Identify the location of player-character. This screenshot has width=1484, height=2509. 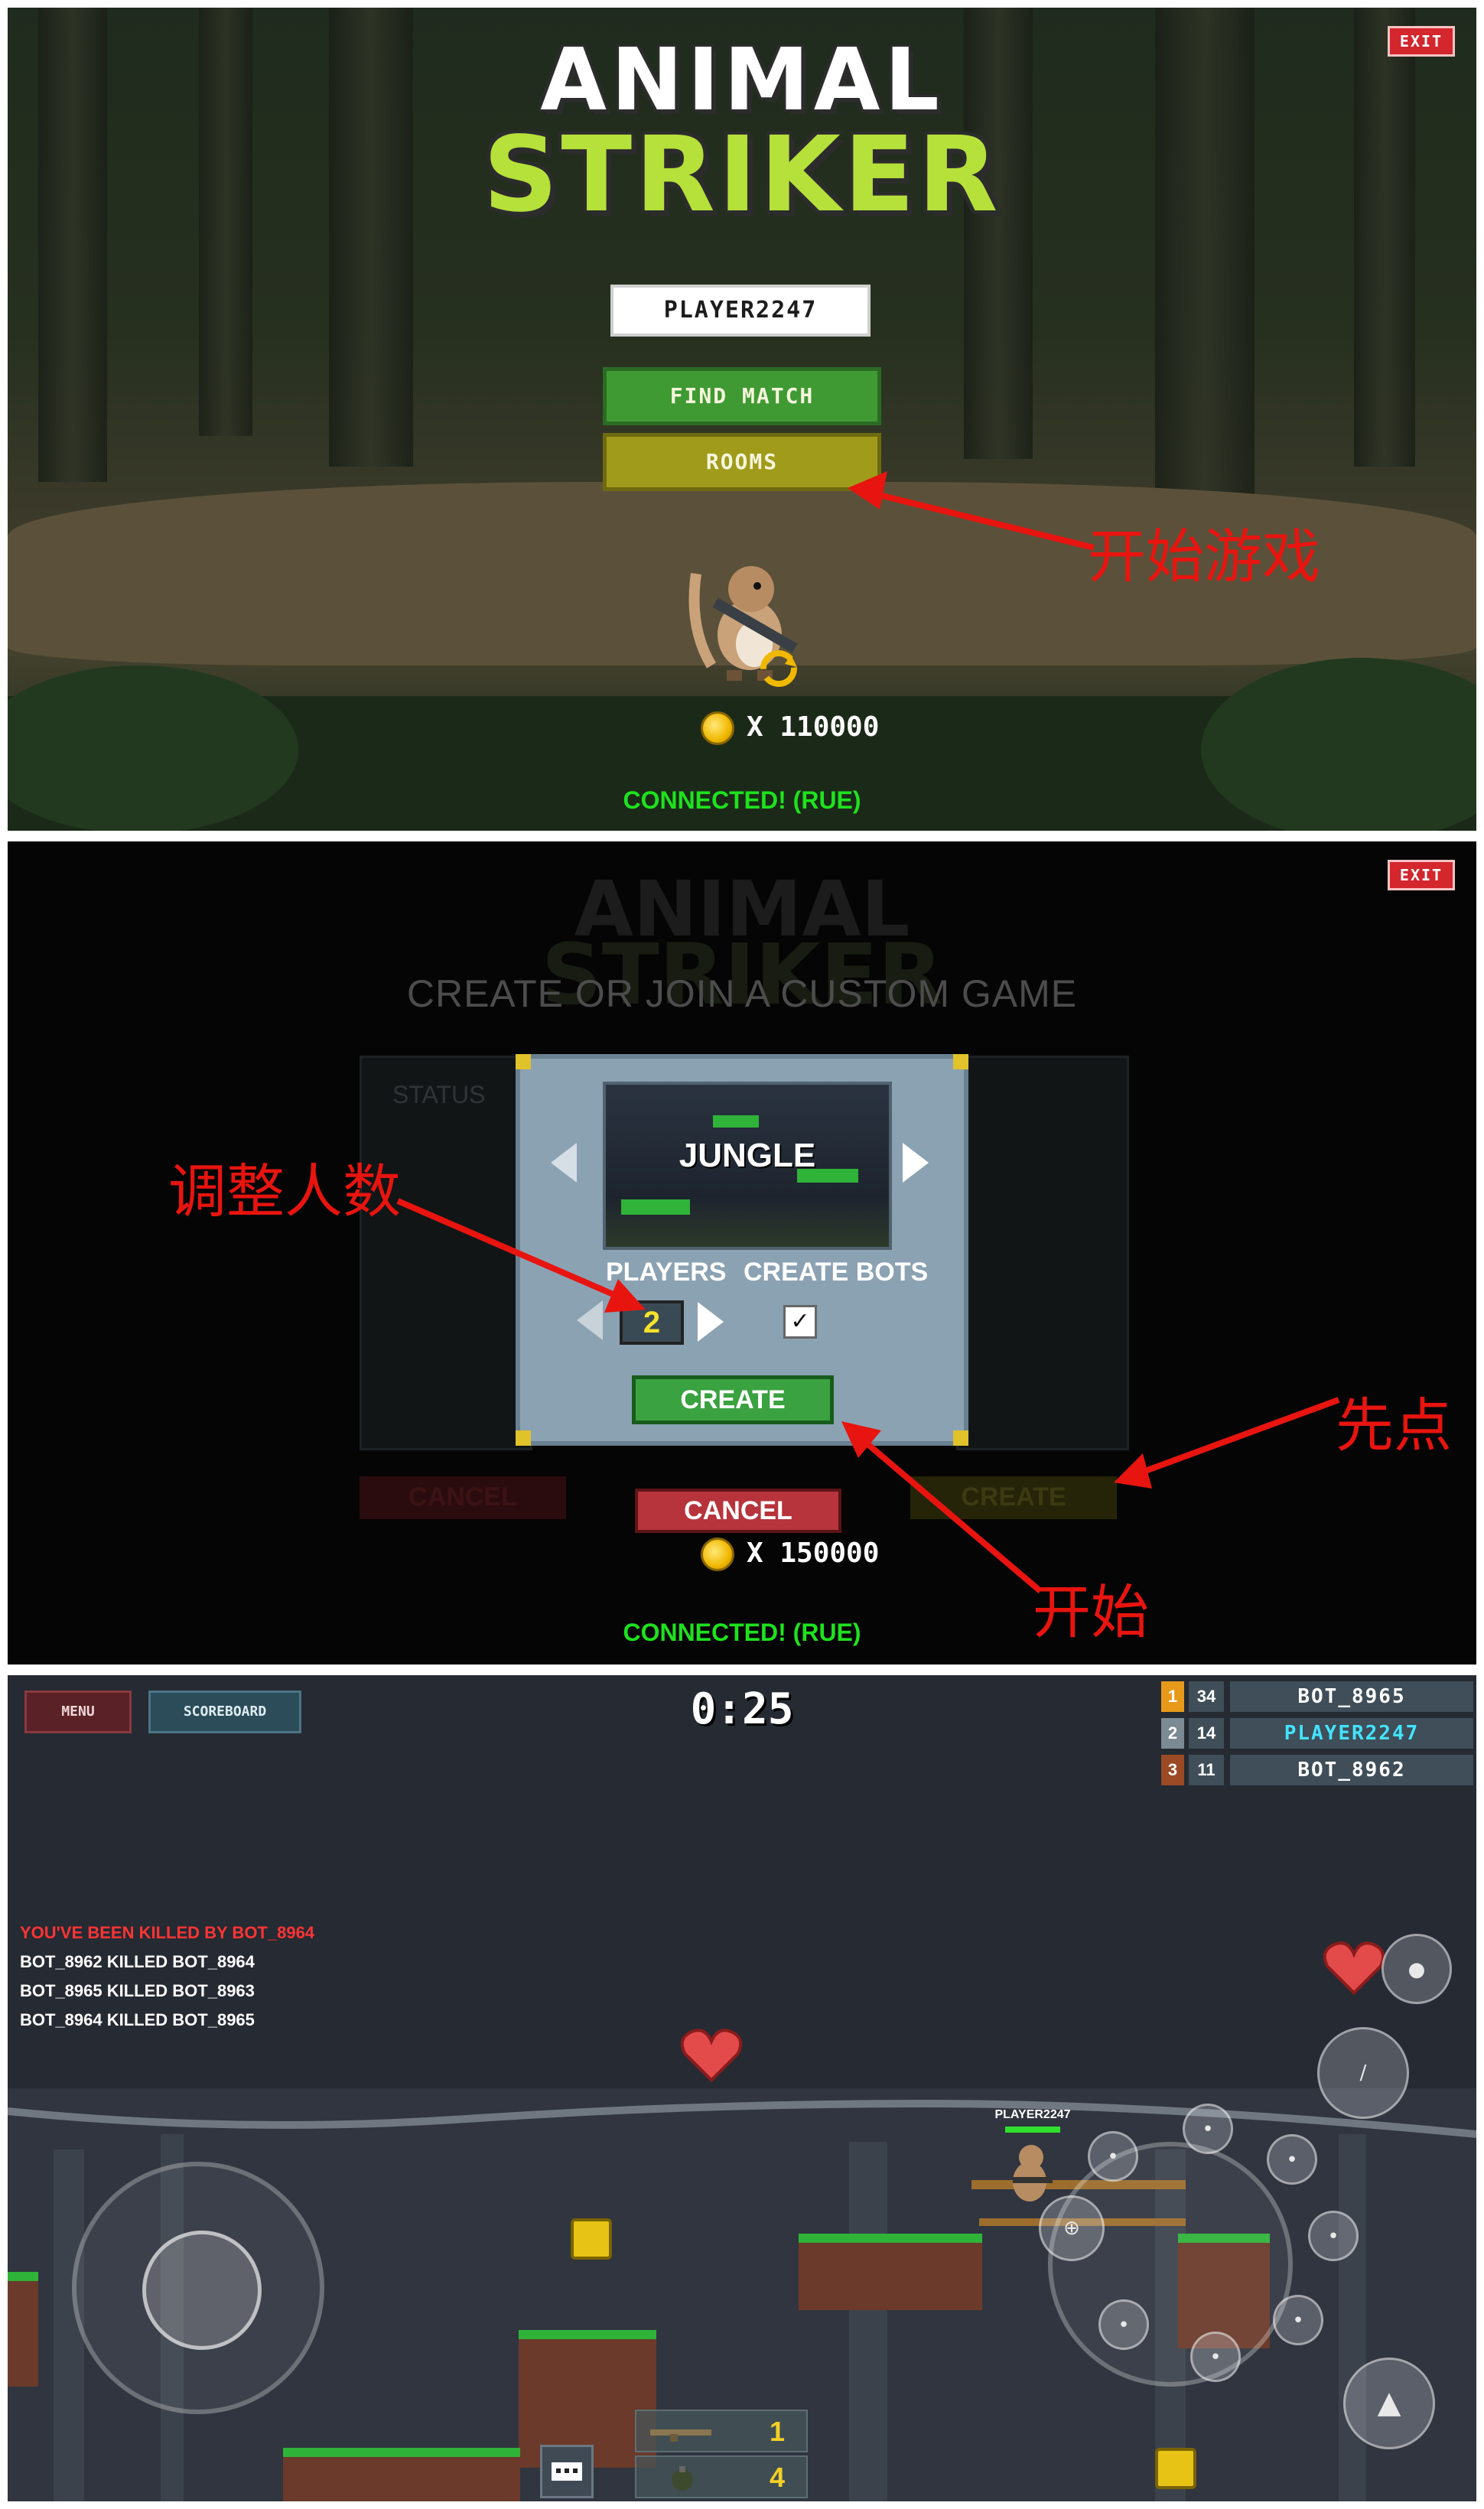
(1033, 2173).